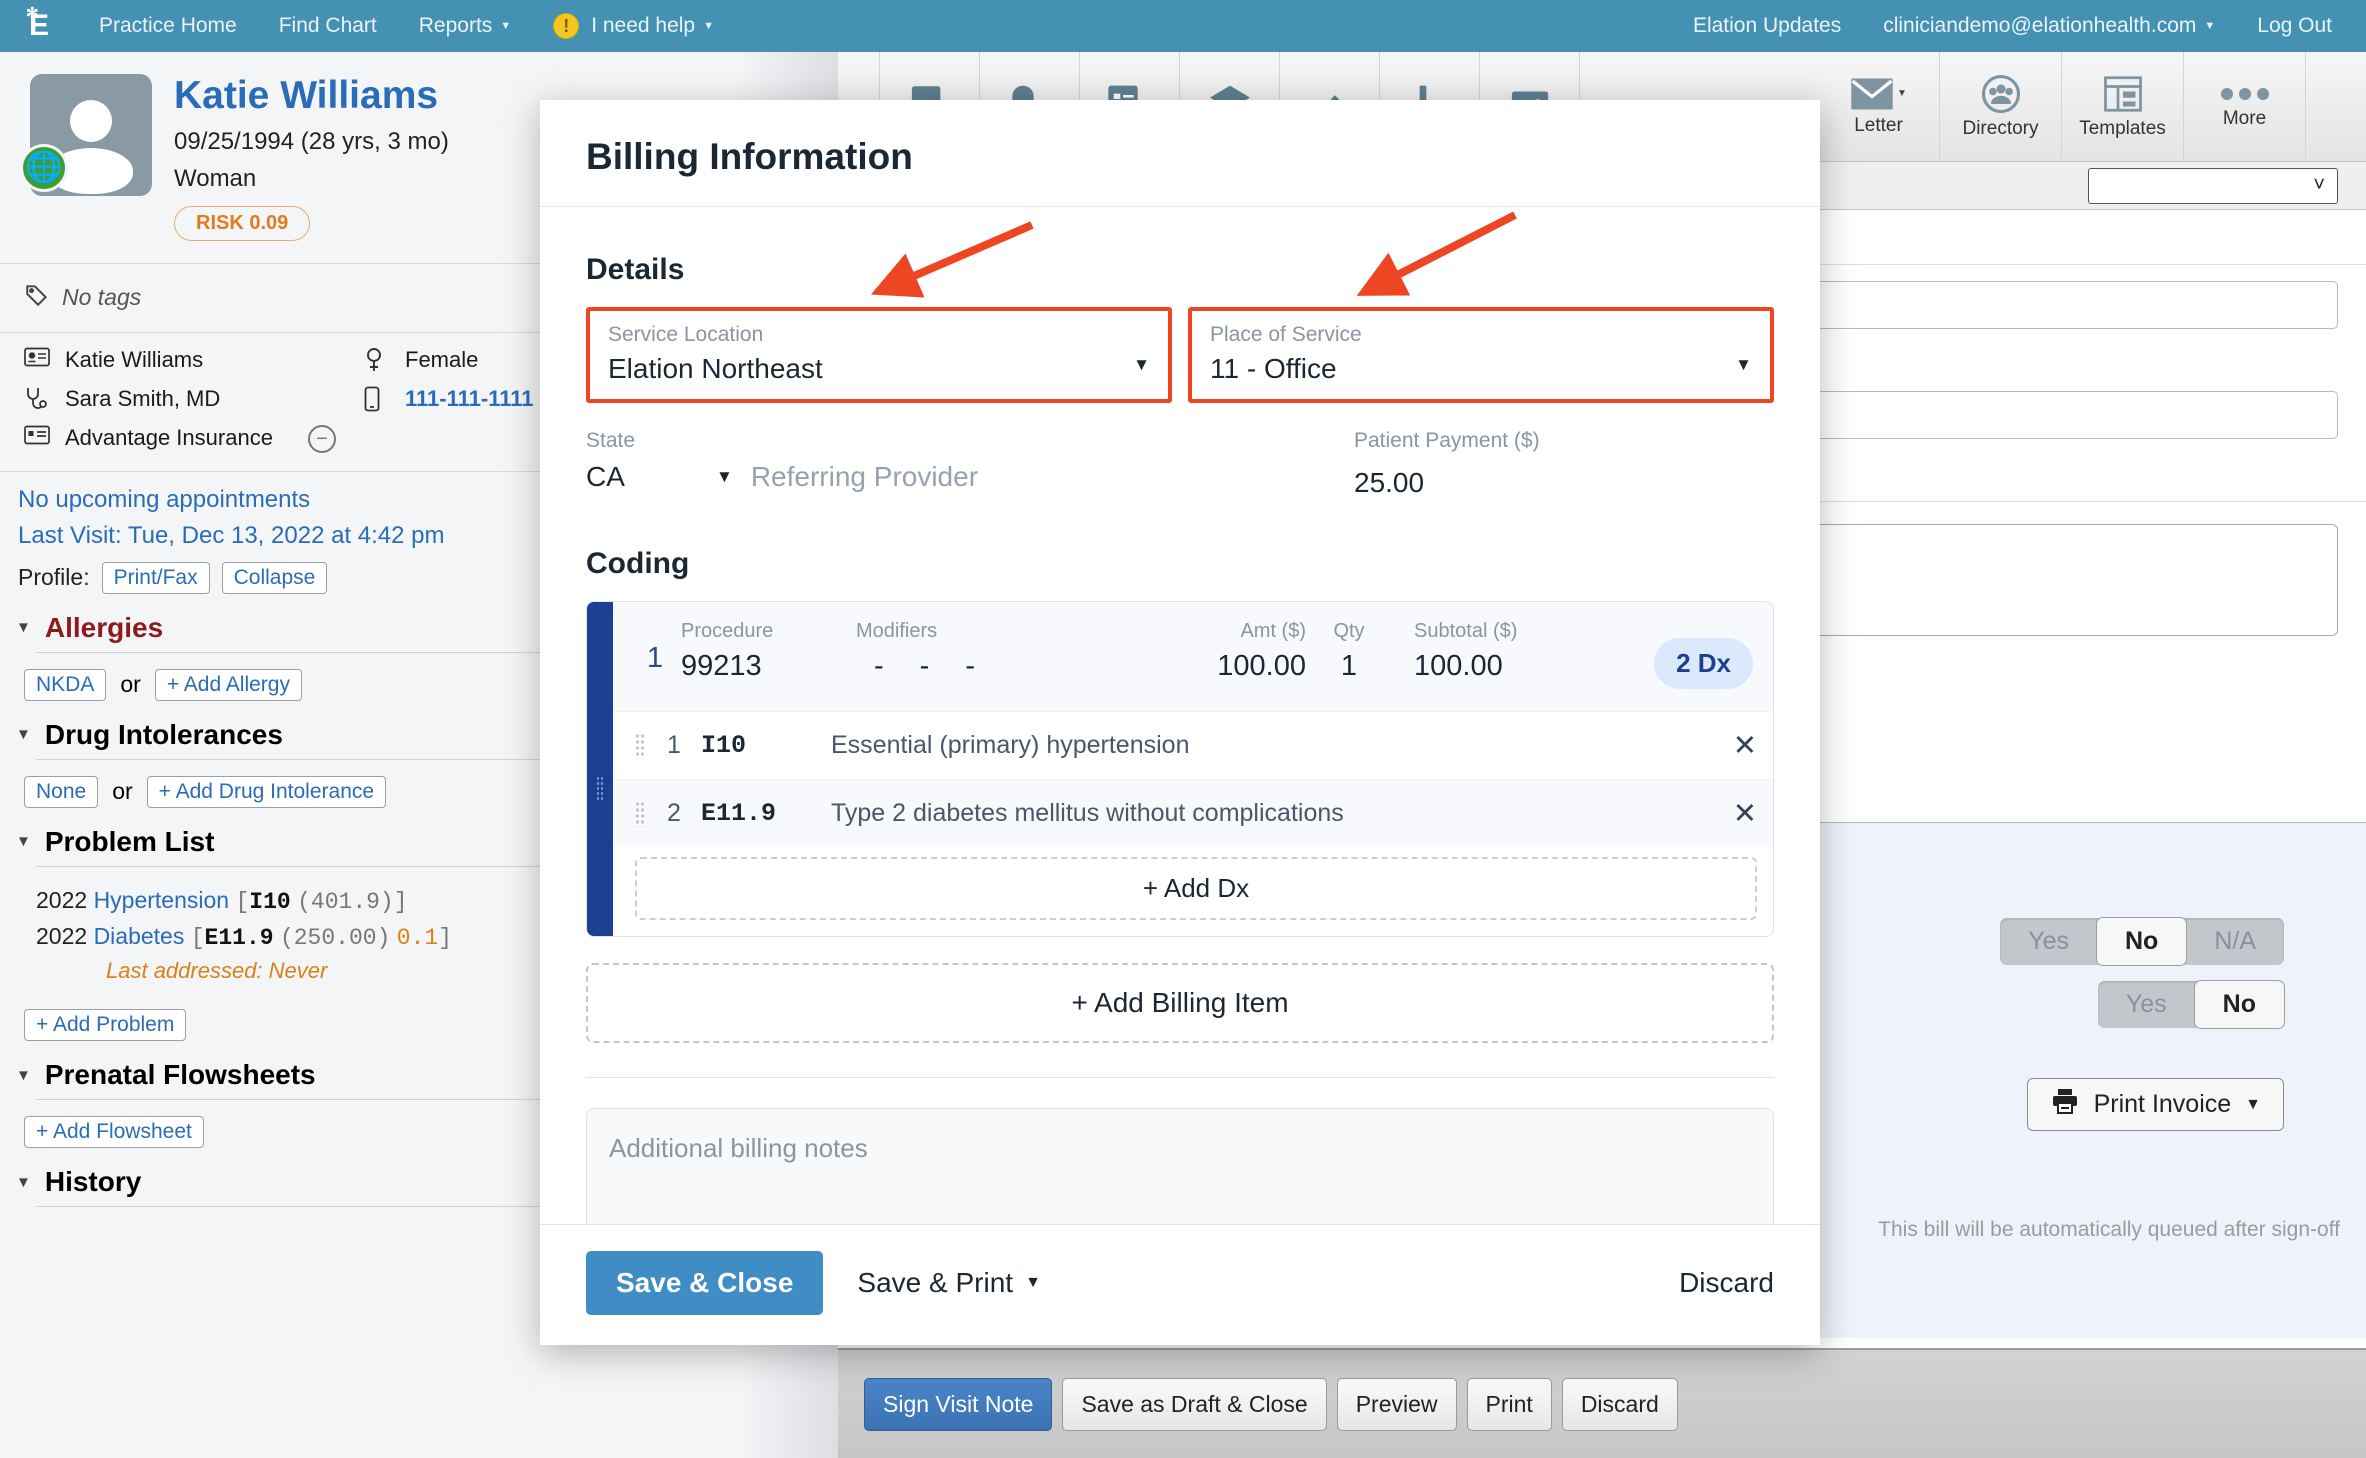  I want to click on amount-header: Amt ($), so click(1273, 631).